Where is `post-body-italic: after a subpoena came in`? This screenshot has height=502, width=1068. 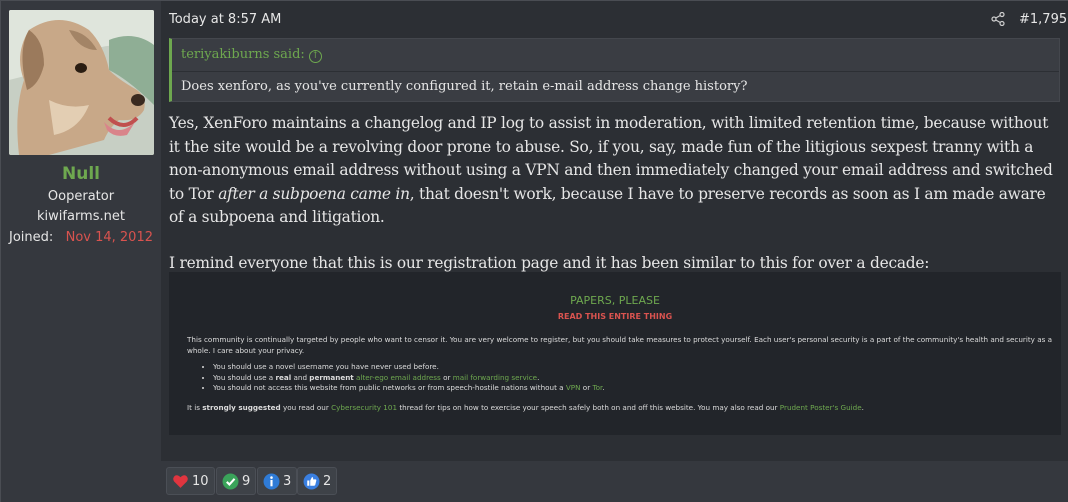 post-body-italic: after a subpoena came in is located at coordinates (314, 193).